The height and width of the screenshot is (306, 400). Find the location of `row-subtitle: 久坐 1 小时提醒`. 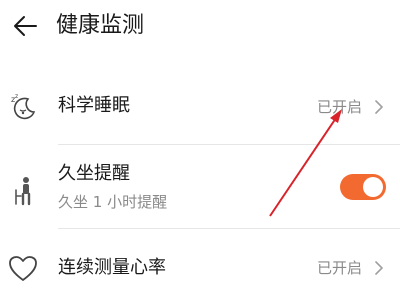

row-subtitle: 久坐 1 小时提醒 is located at coordinates (113, 202).